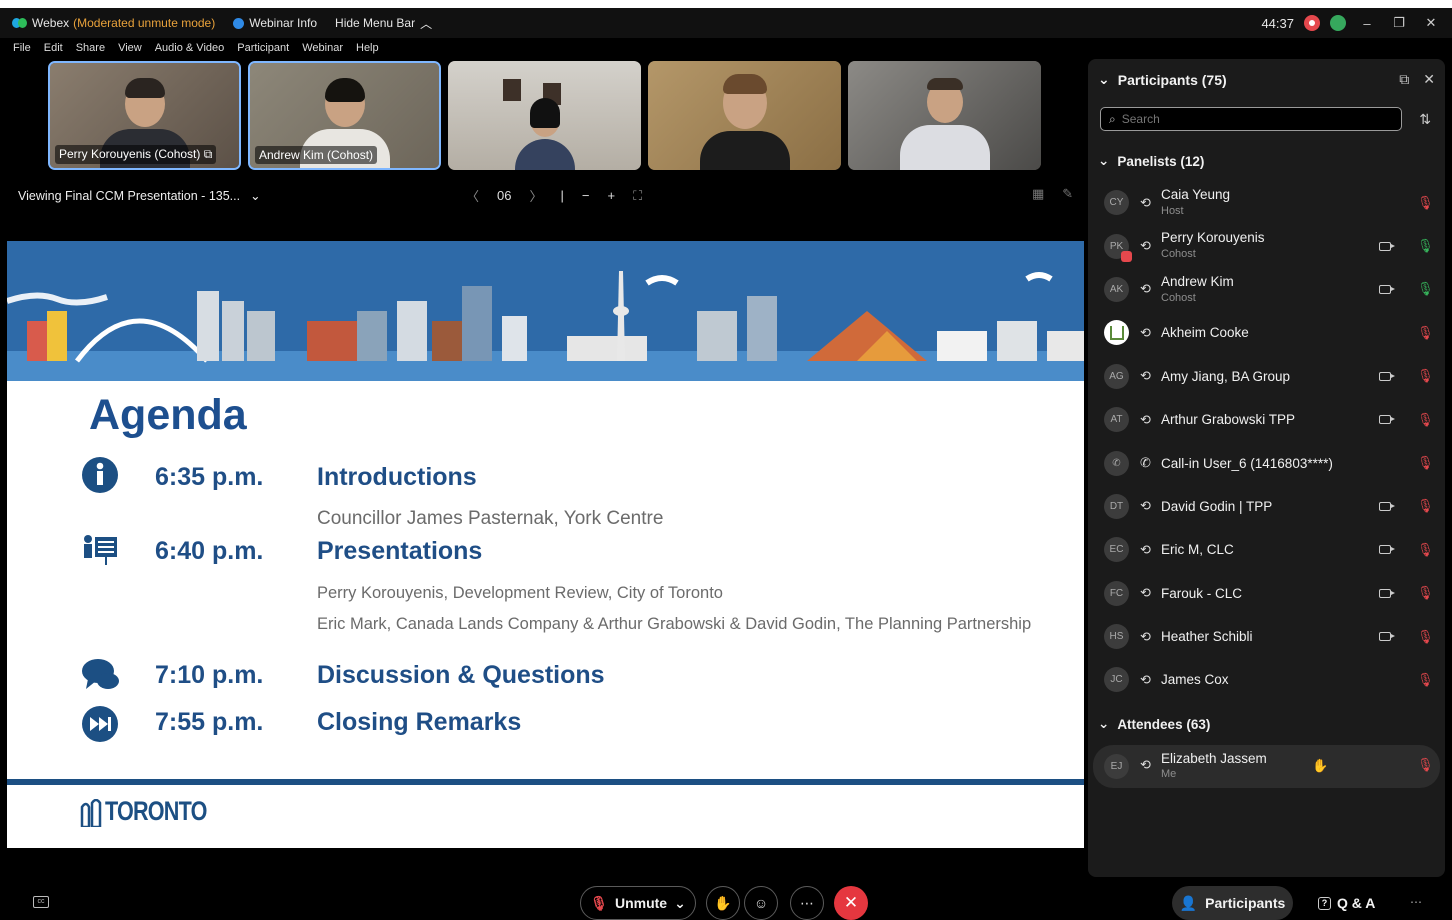 This screenshot has width=1452, height=920. I want to click on menu-edit: Edit, so click(53, 48).